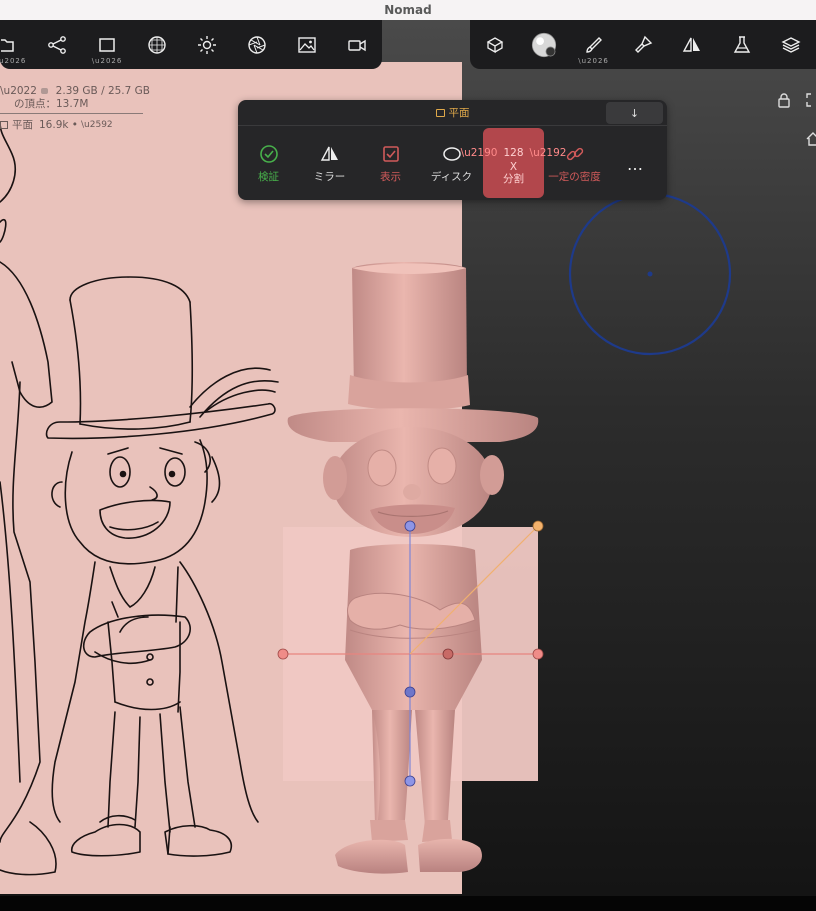 The image size is (816, 911). Describe the element at coordinates (410, 692) in the screenshot. I see `gizmo-y-handle-mid` at that location.